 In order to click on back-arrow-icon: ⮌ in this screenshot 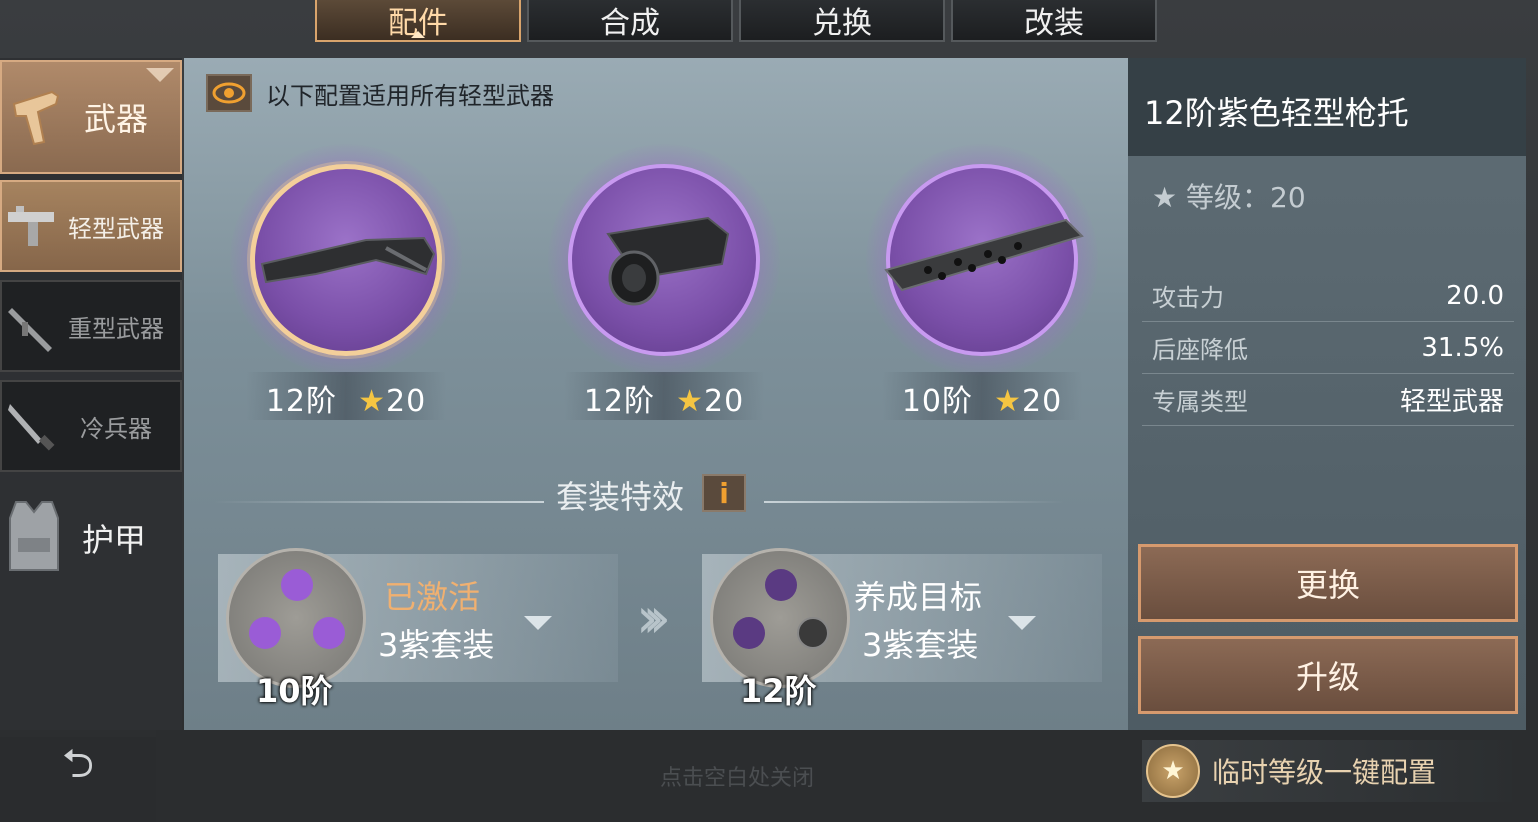, I will do `click(78, 764)`.